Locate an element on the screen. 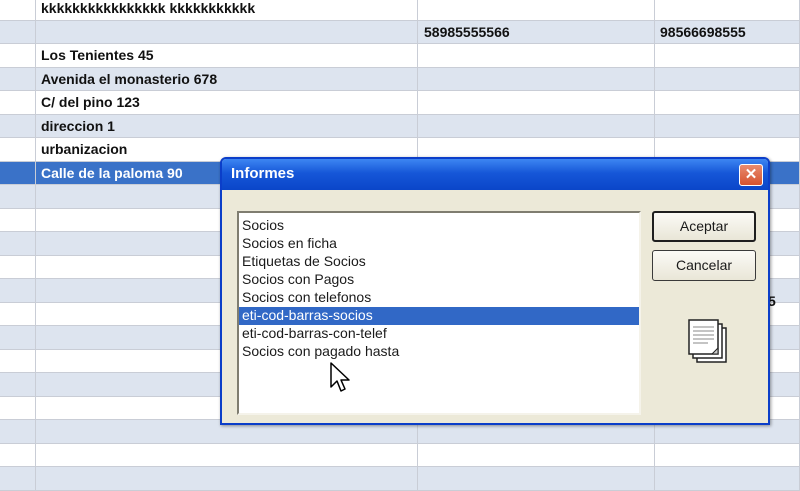 This screenshot has width=800, height=491. list-item: Socios en ficha is located at coordinates (439, 244).